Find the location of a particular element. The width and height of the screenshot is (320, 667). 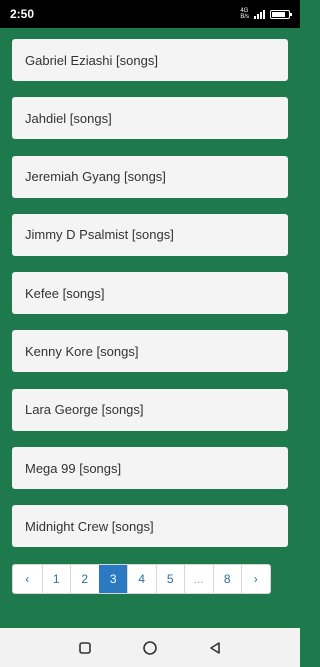

list-item: Jimmy D Psalmist [songs] is located at coordinates (150, 234).